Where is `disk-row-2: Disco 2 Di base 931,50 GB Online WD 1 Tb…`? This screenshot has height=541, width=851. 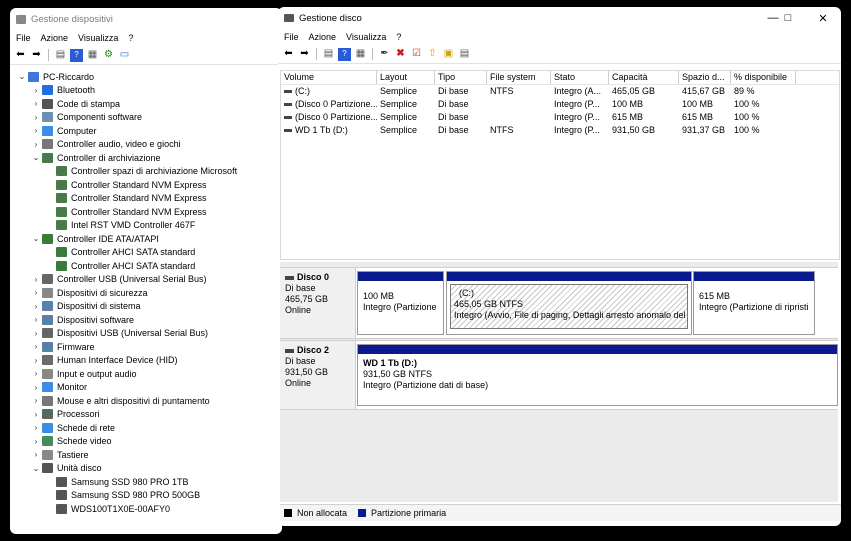
disk-row-2: Disco 2 Di base 931,50 GB Online WD 1 Tb… is located at coordinates (559, 375).